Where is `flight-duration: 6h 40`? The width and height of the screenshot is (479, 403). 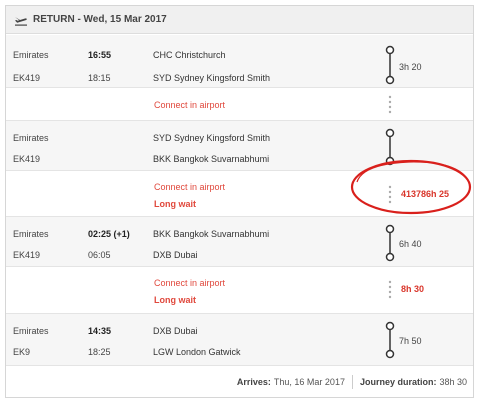
flight-duration: 6h 40 is located at coordinates (410, 244).